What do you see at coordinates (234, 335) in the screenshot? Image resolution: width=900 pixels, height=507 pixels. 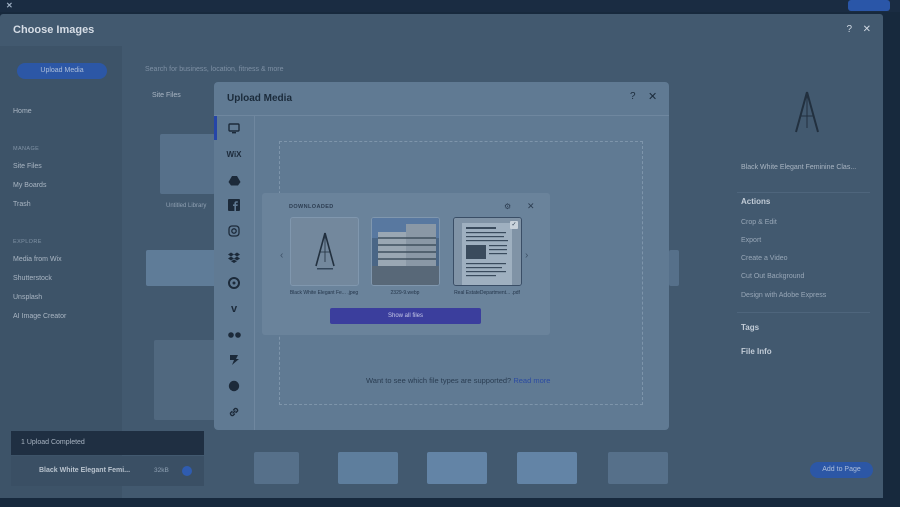 I see `flickr-icon` at bounding box center [234, 335].